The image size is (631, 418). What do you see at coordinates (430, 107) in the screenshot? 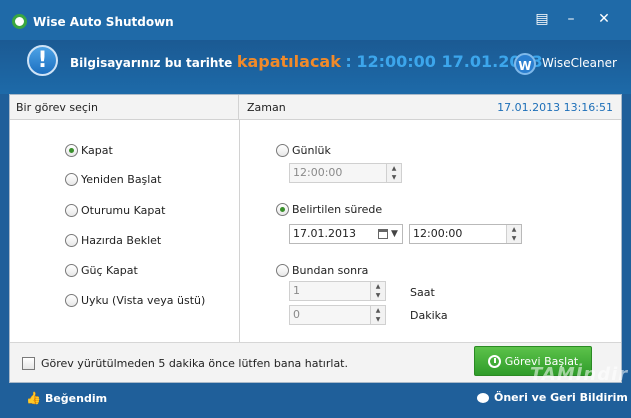
I see `time-header: Zaman 17.01.2013 13:16:51` at bounding box center [430, 107].